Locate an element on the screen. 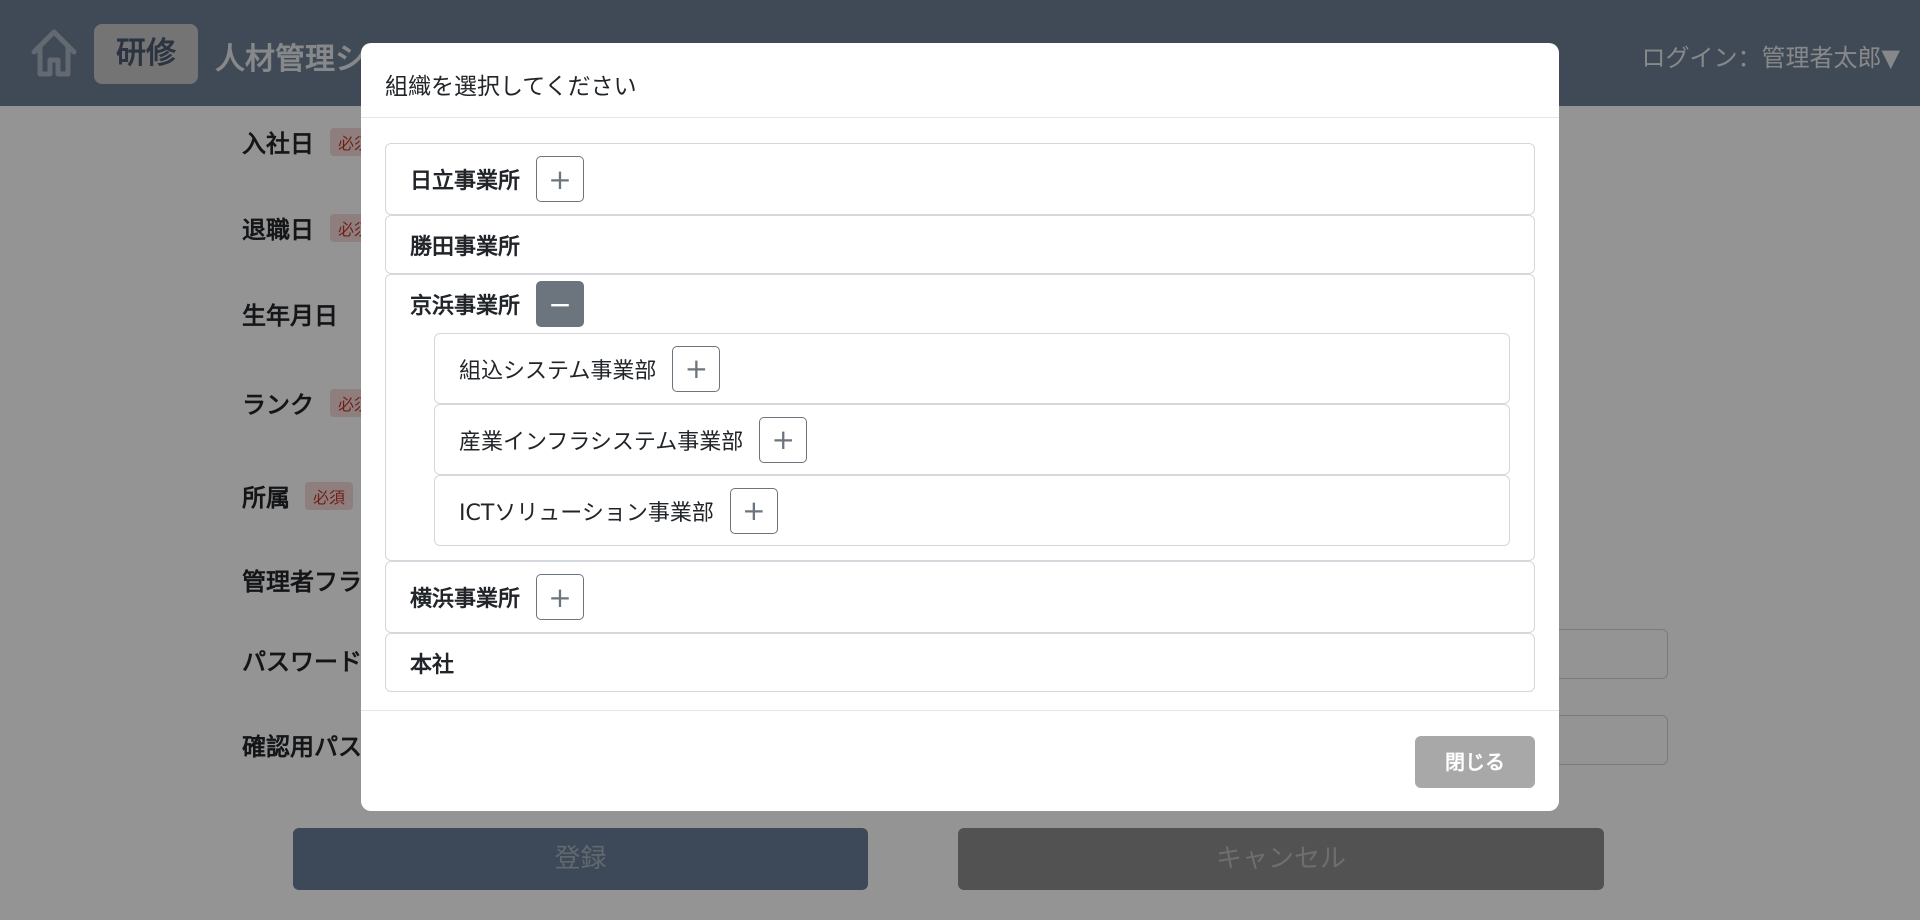 This screenshot has width=1920, height=920. org-item-yokohama: 横浜事業所 + is located at coordinates (960, 597).